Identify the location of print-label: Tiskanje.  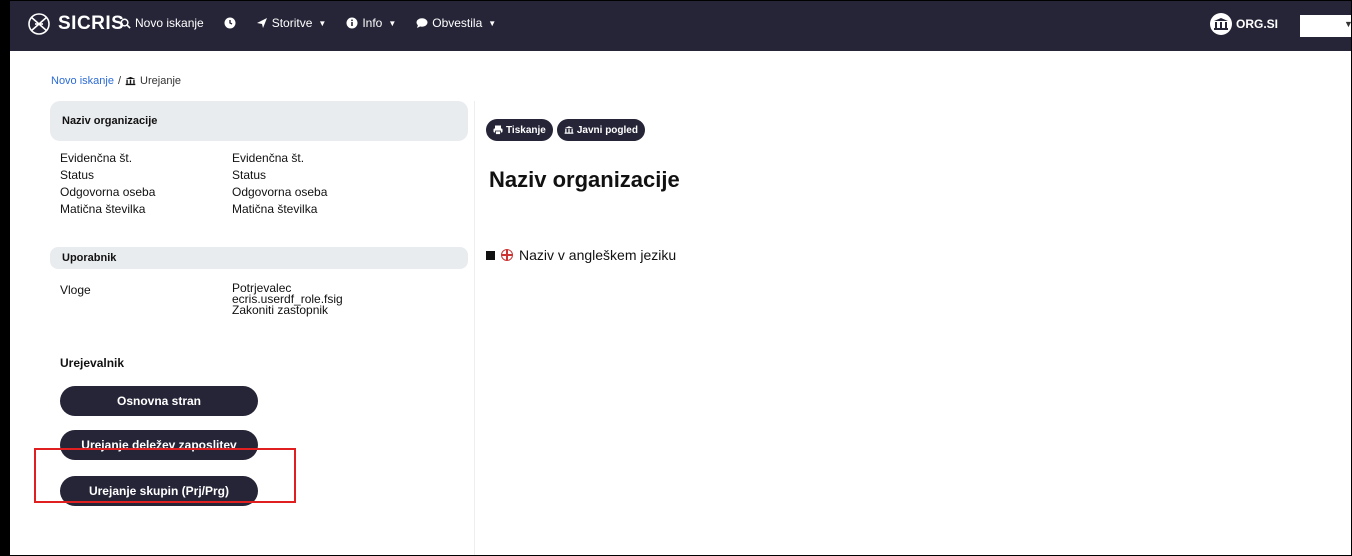
(526, 130).